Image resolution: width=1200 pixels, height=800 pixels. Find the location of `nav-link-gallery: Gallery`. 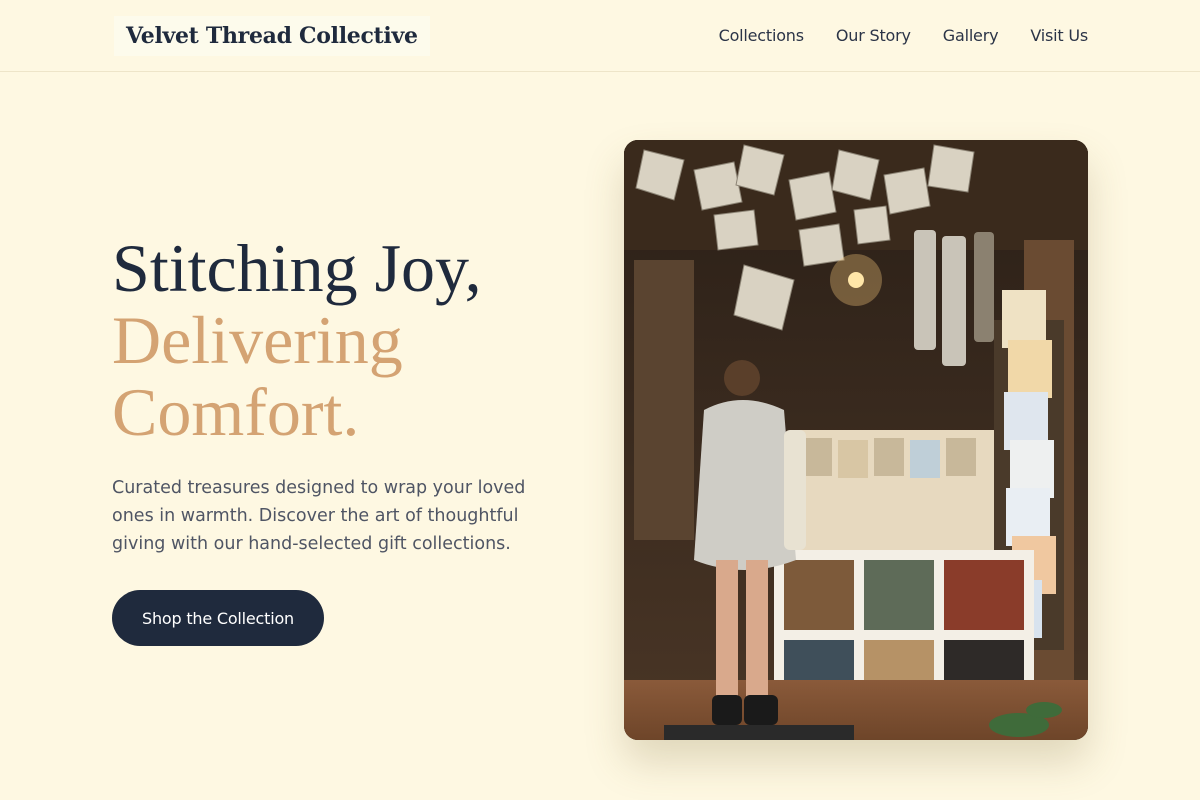

nav-link-gallery: Gallery is located at coordinates (971, 36).